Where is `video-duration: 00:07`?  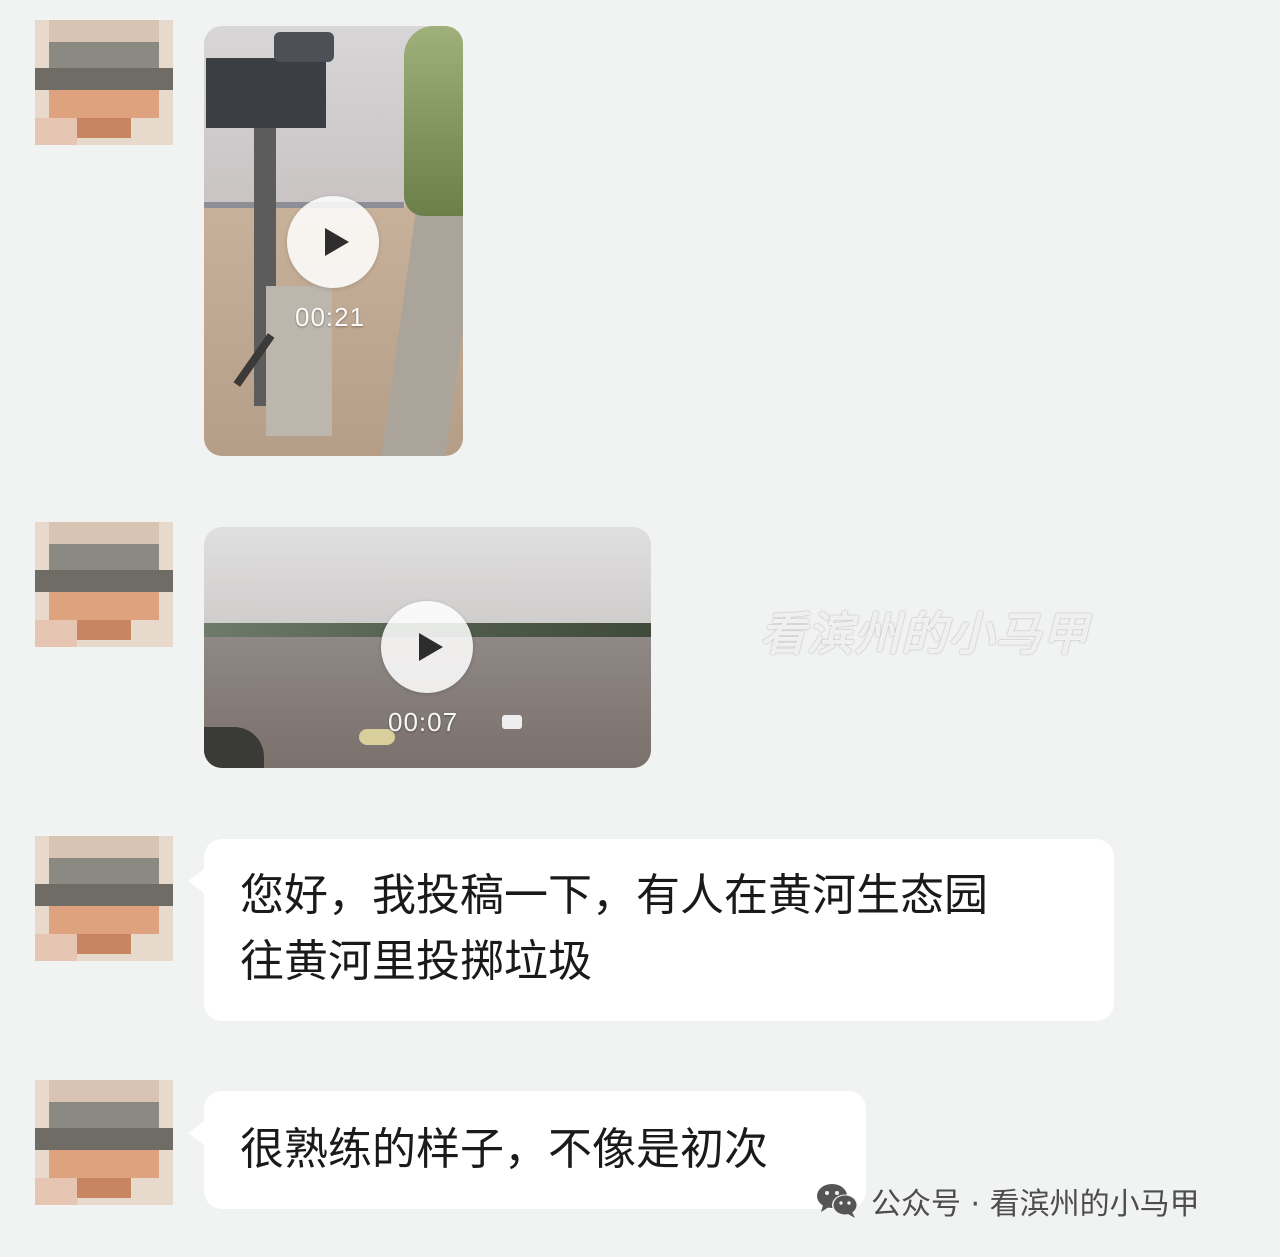 video-duration: 00:07 is located at coordinates (423, 722).